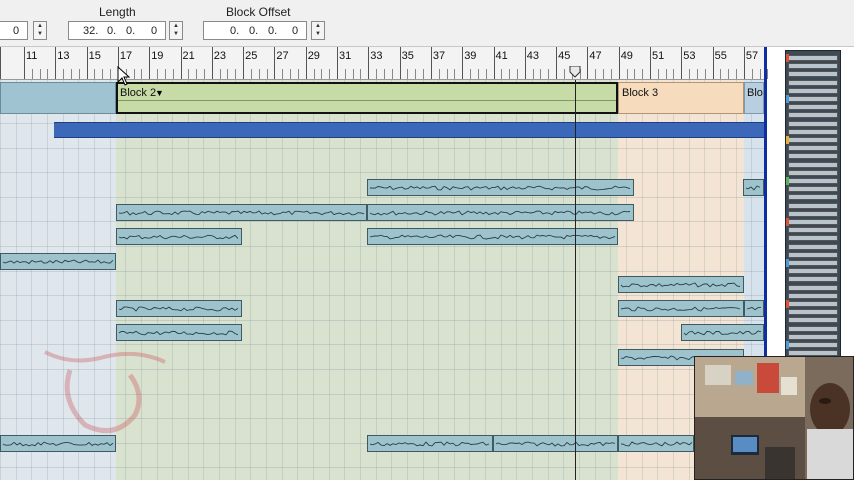  What do you see at coordinates (58, 98) in the screenshot?
I see `block-1-bar` at bounding box center [58, 98].